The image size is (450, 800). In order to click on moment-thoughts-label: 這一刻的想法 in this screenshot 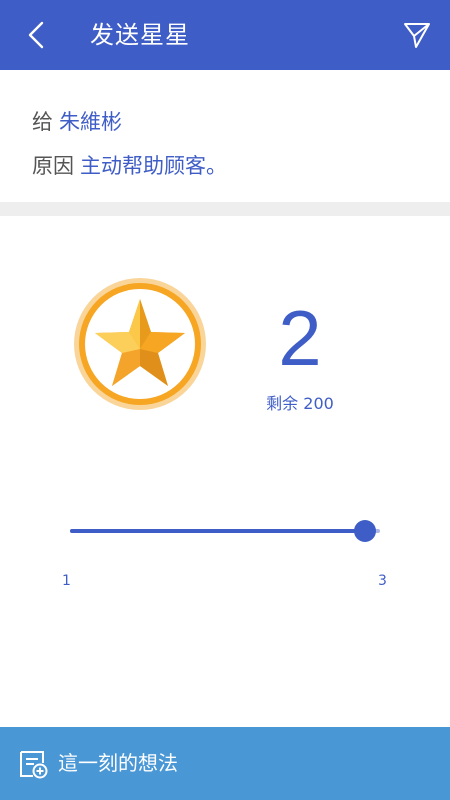, I will do `click(118, 763)`.